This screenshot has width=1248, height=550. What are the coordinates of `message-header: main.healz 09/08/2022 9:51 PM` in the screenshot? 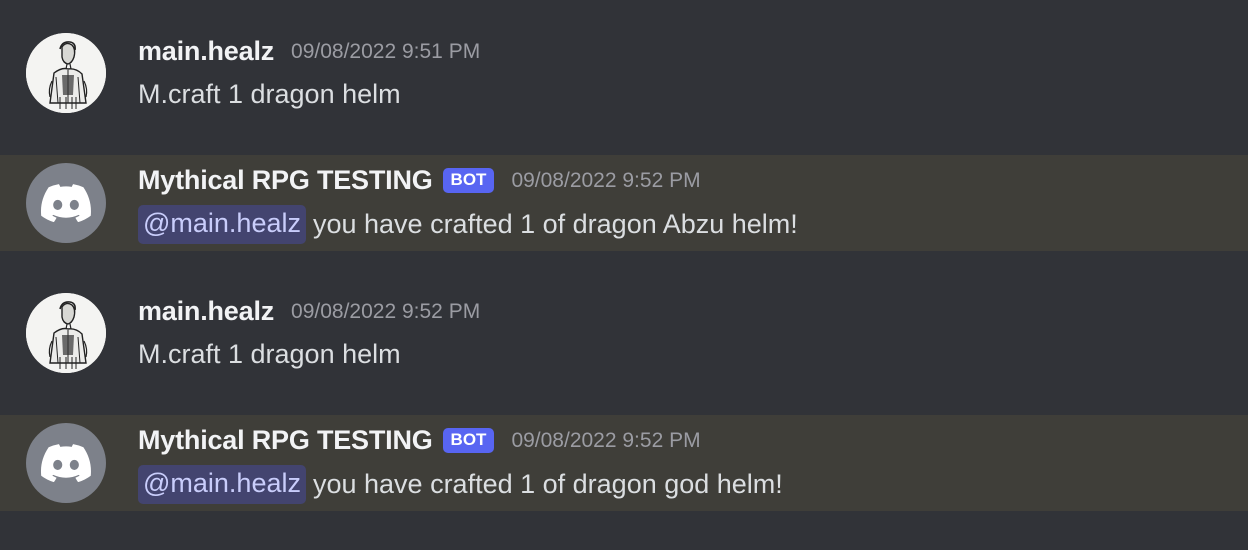 It's located at (309, 51).